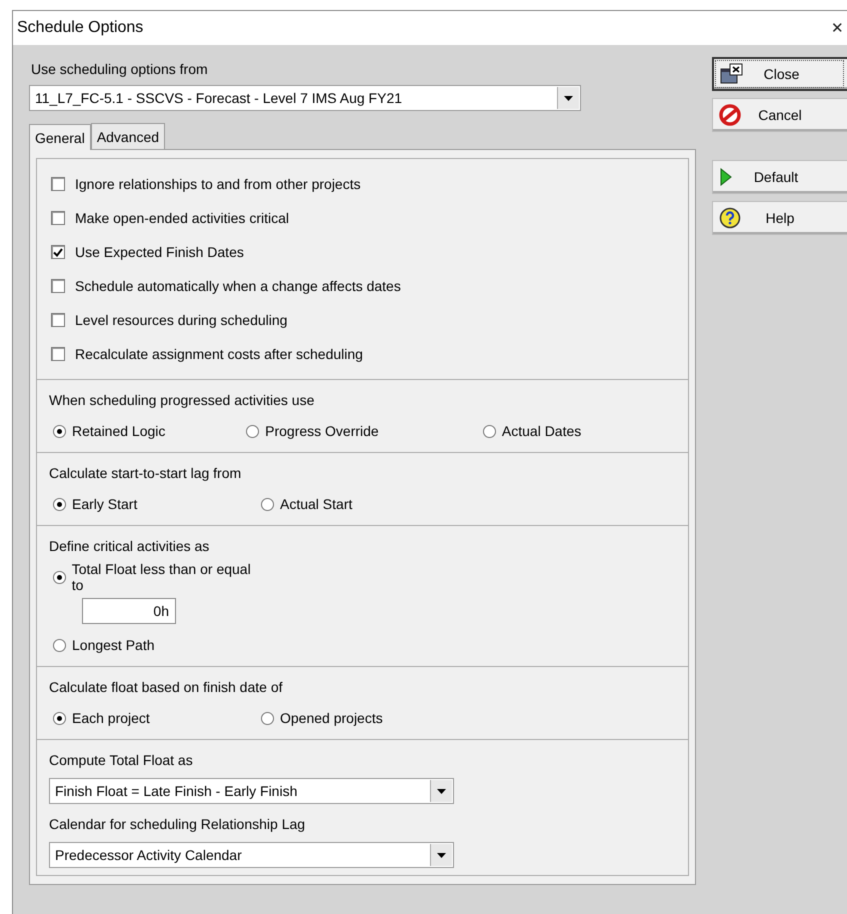 The height and width of the screenshot is (914, 847). What do you see at coordinates (316, 504) in the screenshot?
I see `radio-label: Actual Start` at bounding box center [316, 504].